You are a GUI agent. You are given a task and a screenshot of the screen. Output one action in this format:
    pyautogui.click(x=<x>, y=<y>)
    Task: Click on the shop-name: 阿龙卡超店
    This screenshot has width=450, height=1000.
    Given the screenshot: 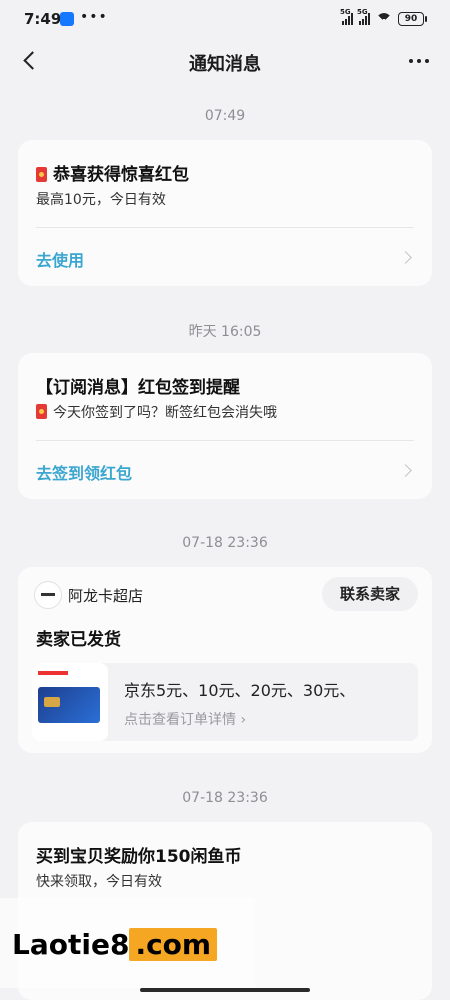 What is the action you would take?
    pyautogui.click(x=105, y=595)
    